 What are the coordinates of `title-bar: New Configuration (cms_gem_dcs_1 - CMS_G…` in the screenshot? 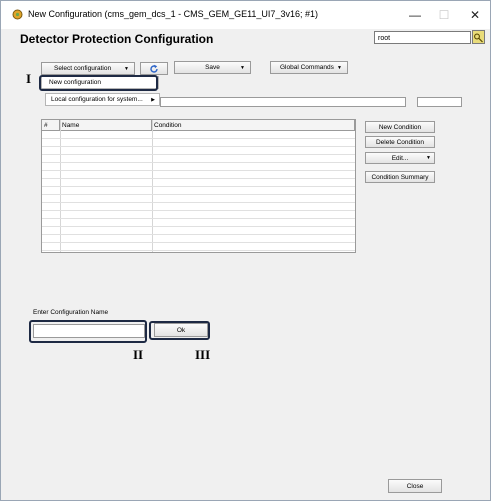 It's located at (245, 15).